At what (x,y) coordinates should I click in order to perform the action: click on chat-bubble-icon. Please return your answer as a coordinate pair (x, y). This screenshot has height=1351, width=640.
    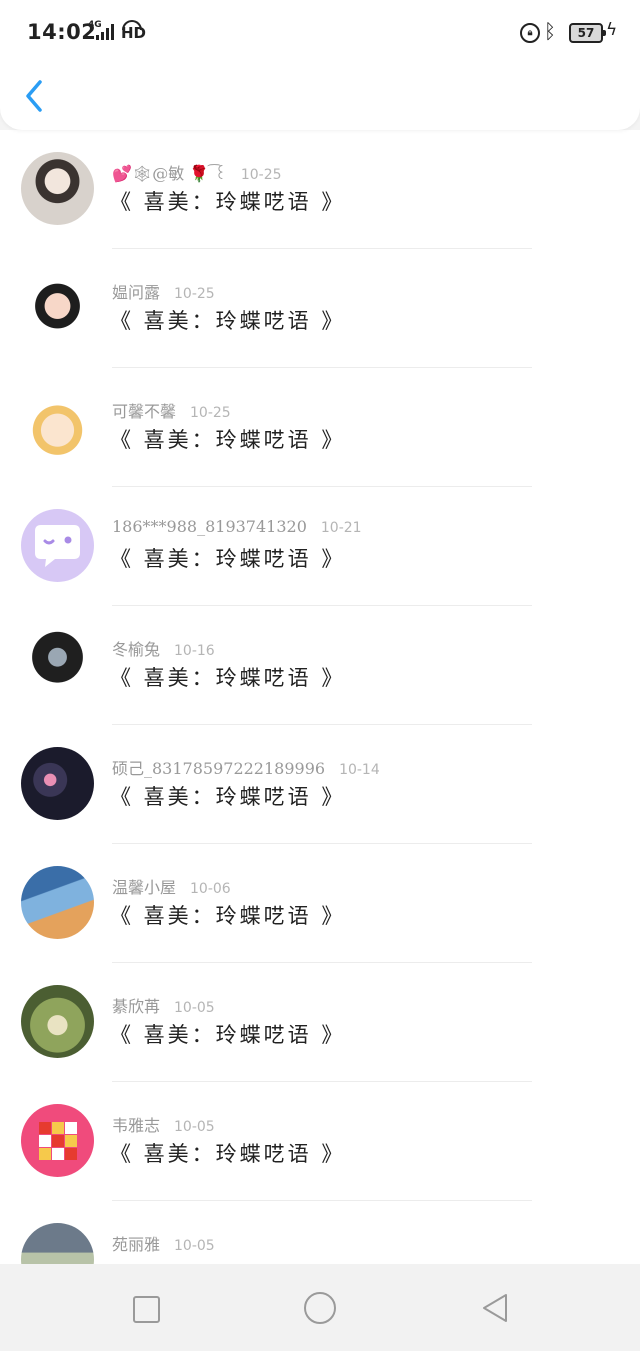
    Looking at the image, I should click on (57, 546).